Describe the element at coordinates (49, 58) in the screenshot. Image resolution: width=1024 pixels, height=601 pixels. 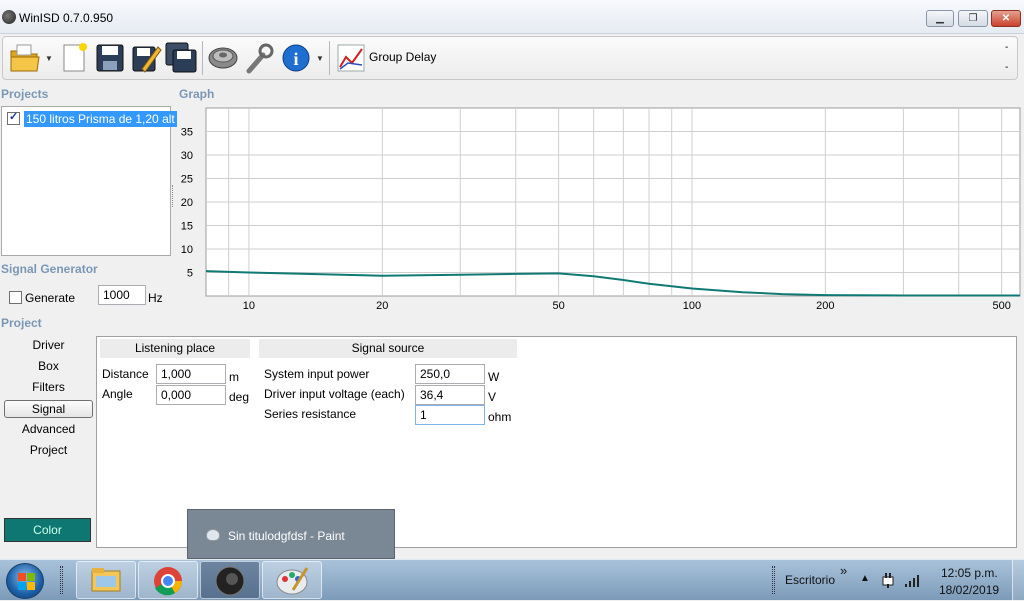
I see `open-dropdown-arrow-icon: ▼` at that location.